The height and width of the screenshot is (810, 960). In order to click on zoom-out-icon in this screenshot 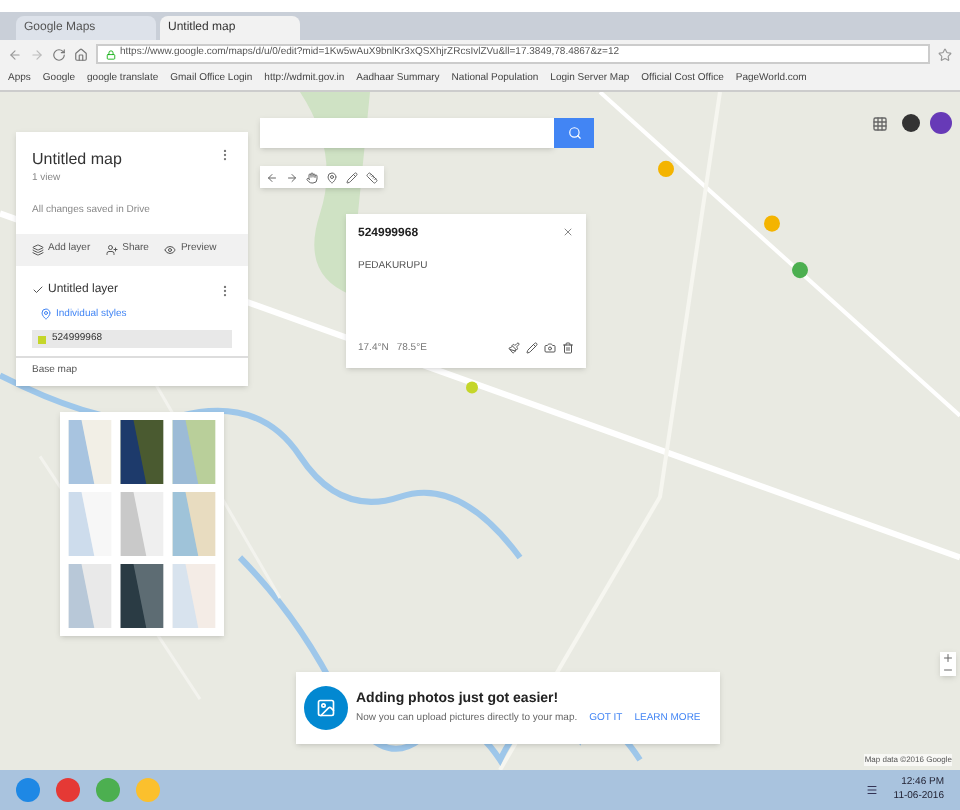, I will do `click(948, 670)`.